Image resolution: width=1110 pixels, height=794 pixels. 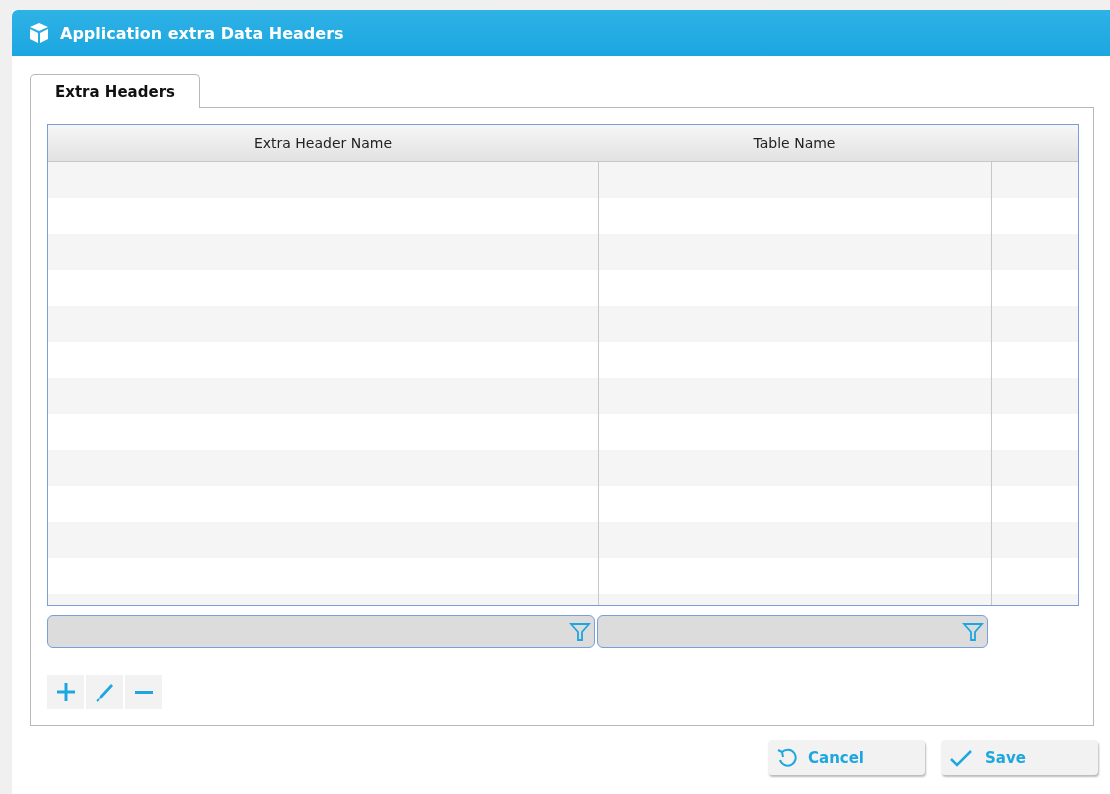 What do you see at coordinates (202, 33) in the screenshot?
I see `window-title: Application extra Data Headers` at bounding box center [202, 33].